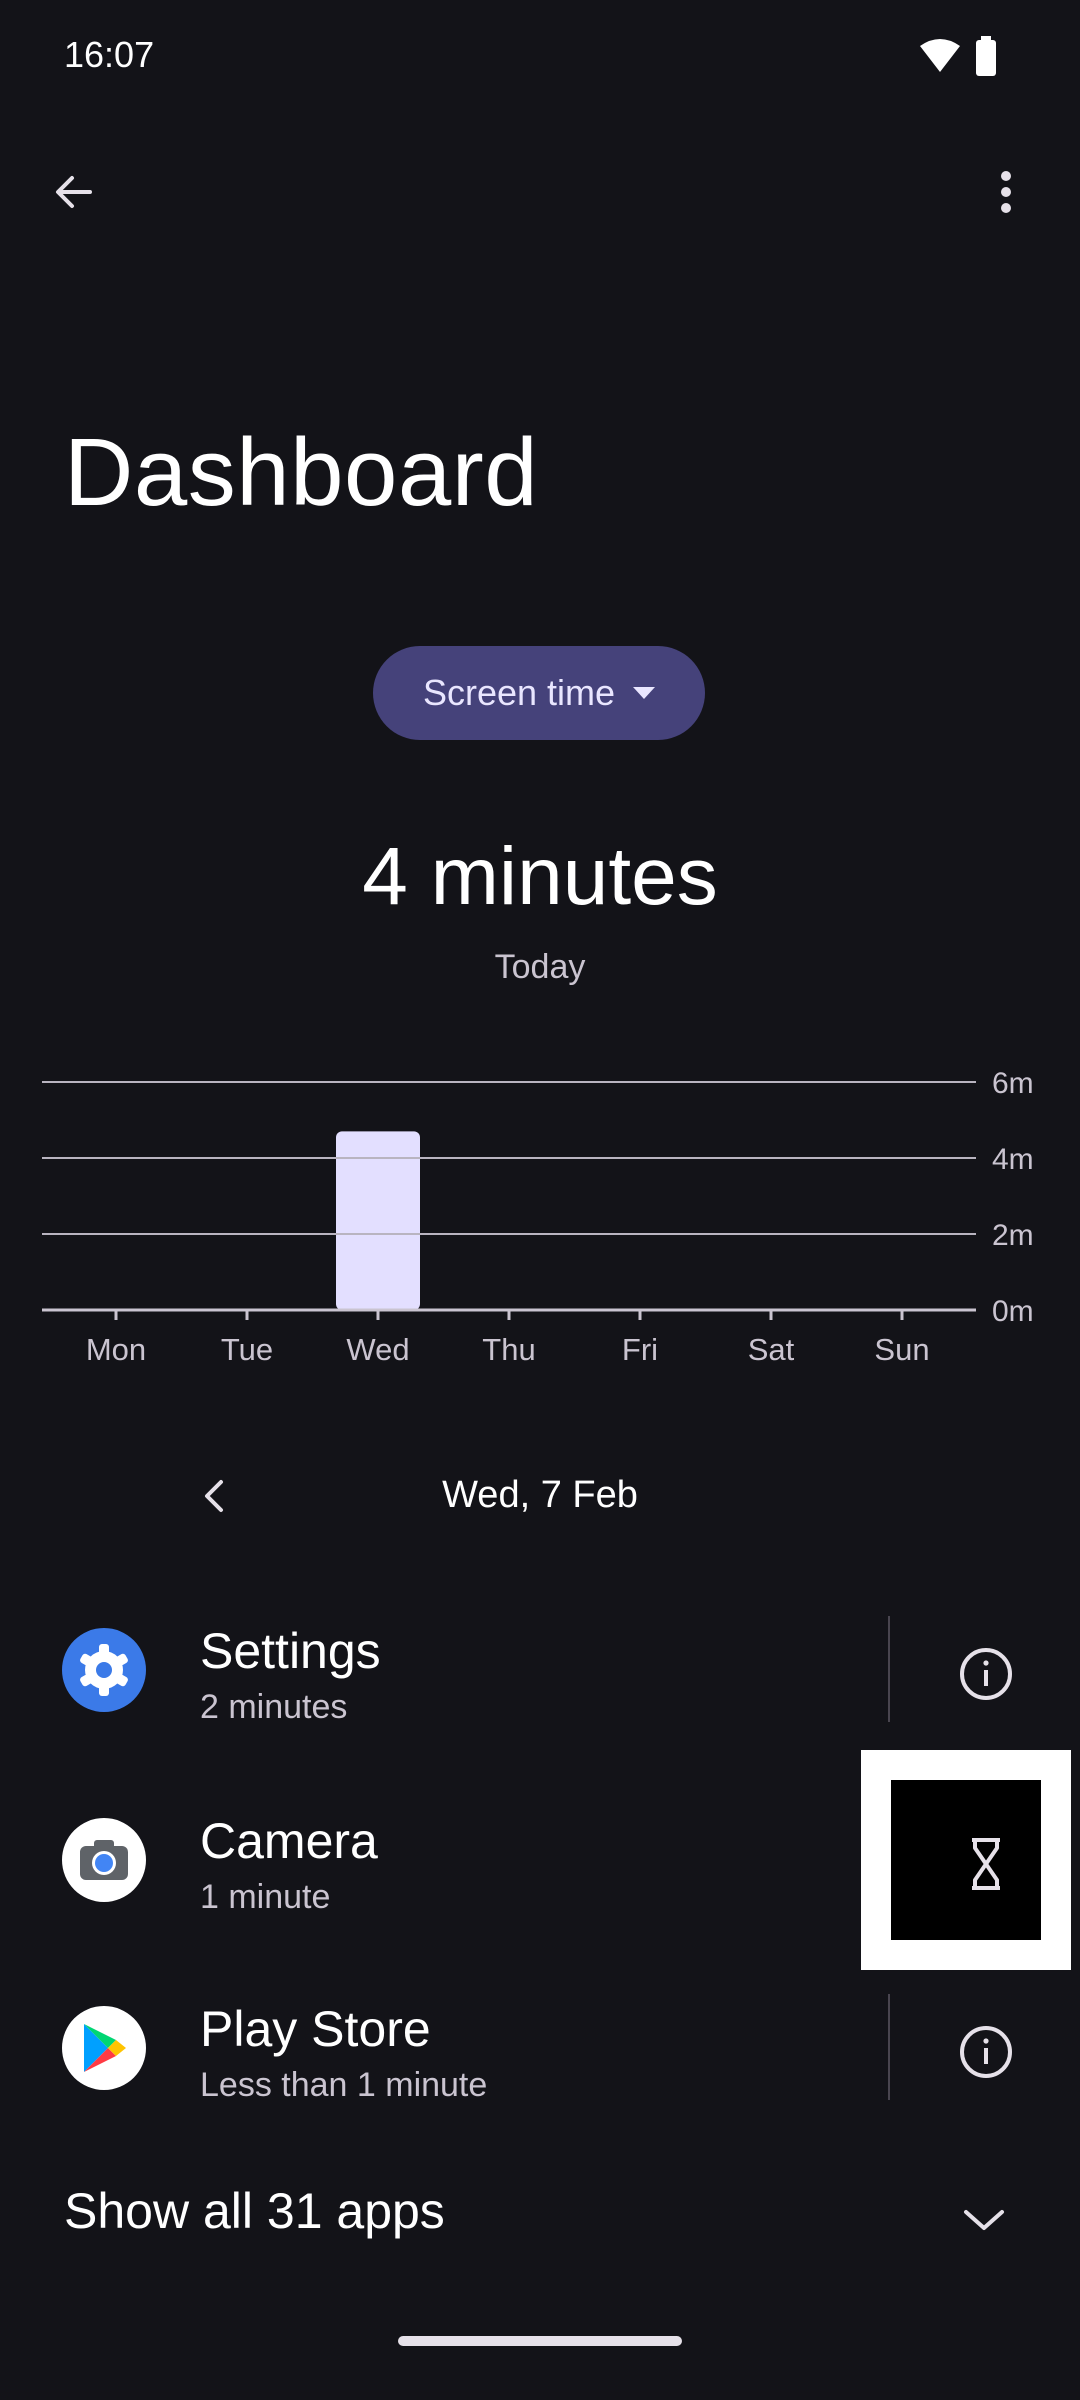 The image size is (1080, 2400). Describe the element at coordinates (540, 1860) in the screenshot. I see `app-row-camera: Camera 1 minute` at that location.